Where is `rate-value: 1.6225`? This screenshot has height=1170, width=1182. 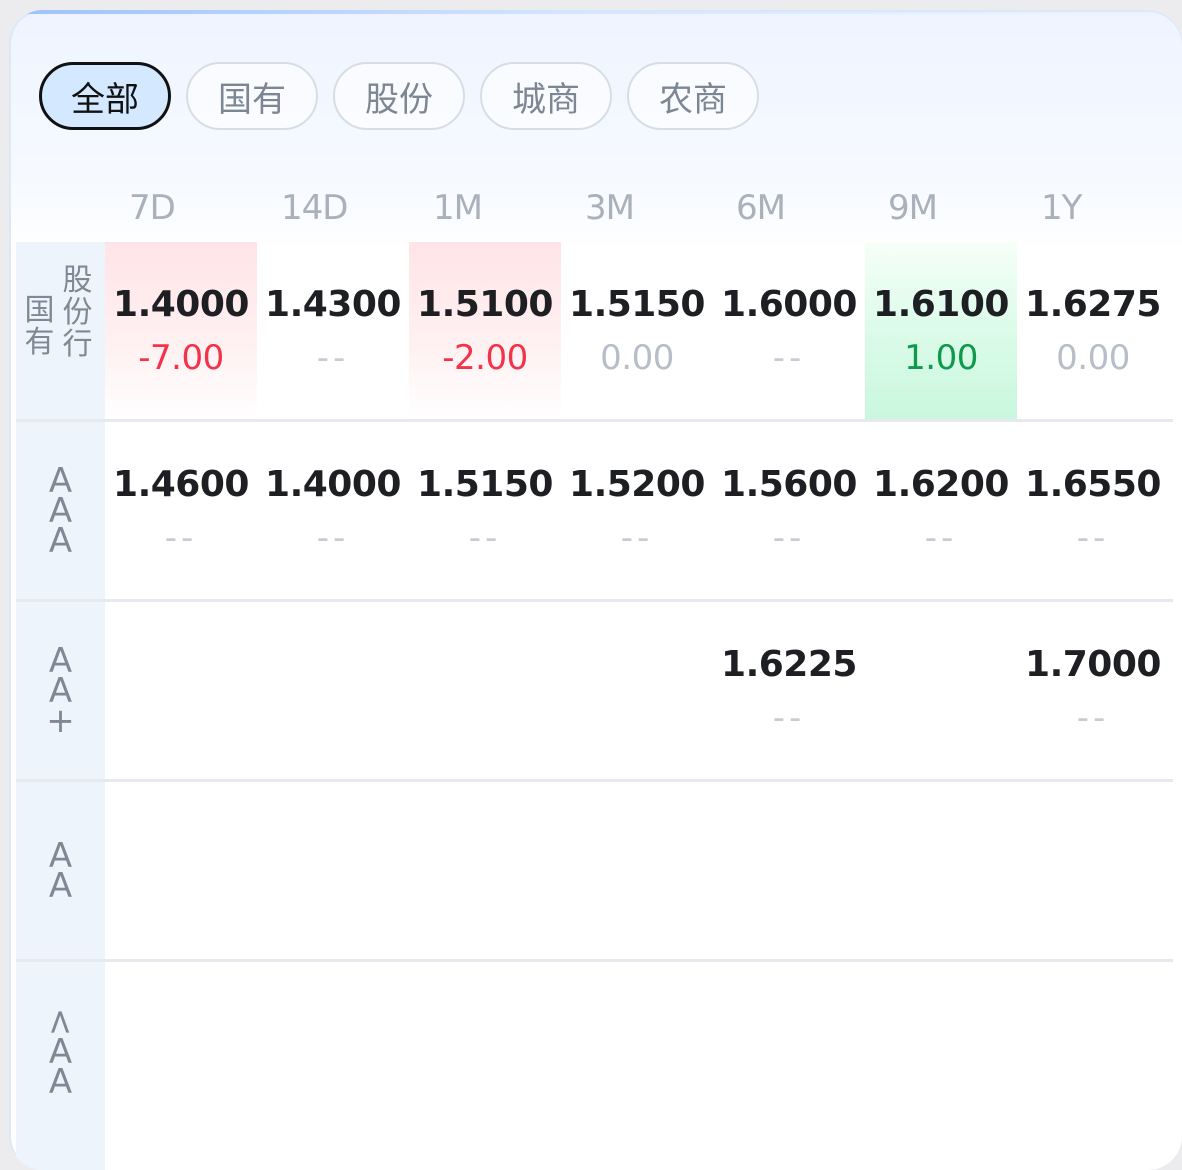
rate-value: 1.6225 is located at coordinates (789, 664).